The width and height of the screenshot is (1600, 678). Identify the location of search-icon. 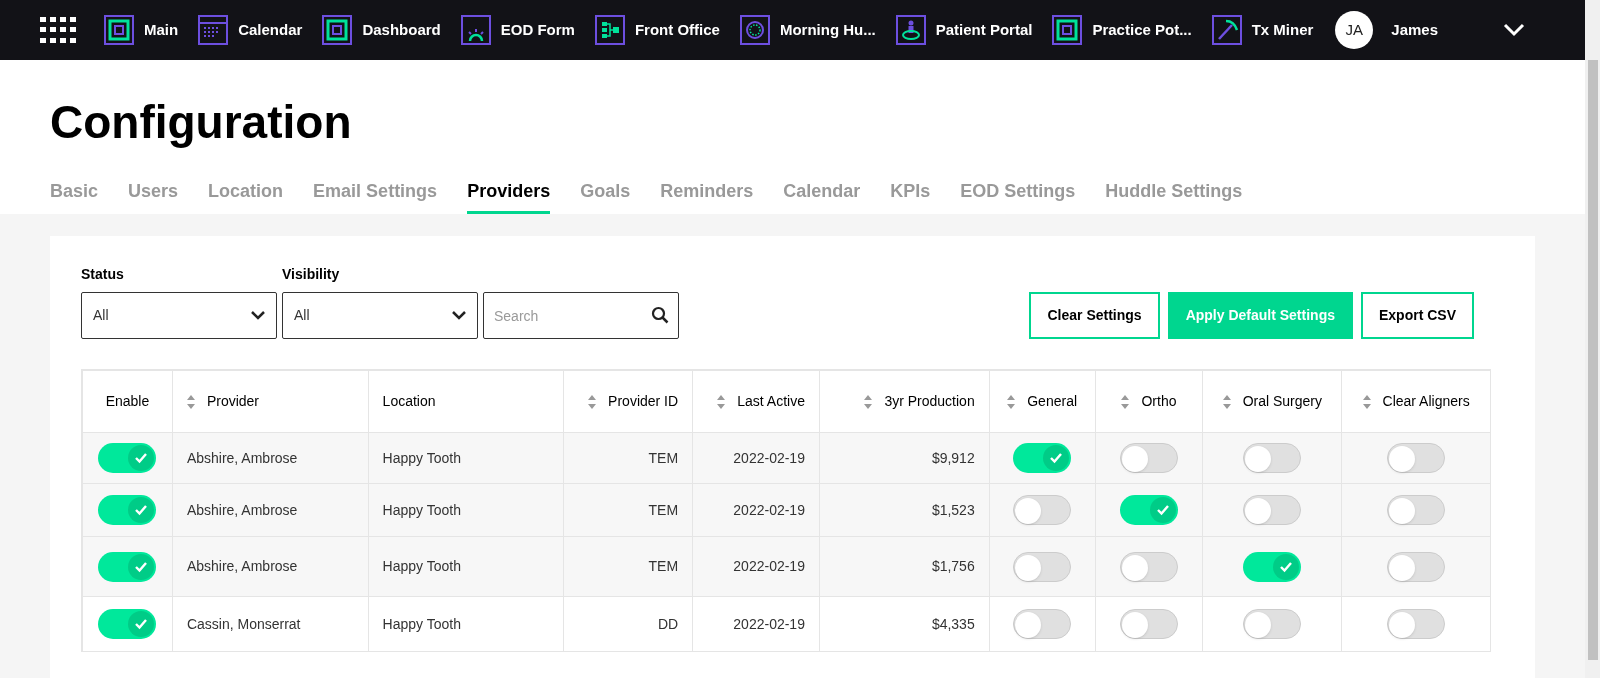
(660, 315).